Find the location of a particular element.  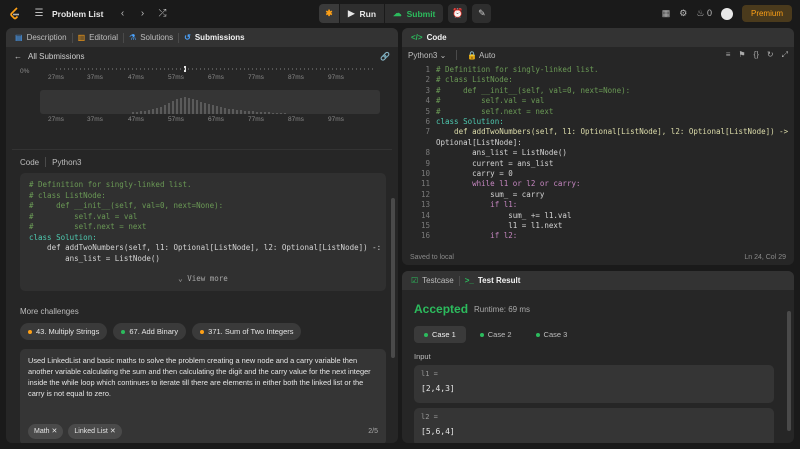

tab-editorial: ▥ Editorial is located at coordinates (98, 37).